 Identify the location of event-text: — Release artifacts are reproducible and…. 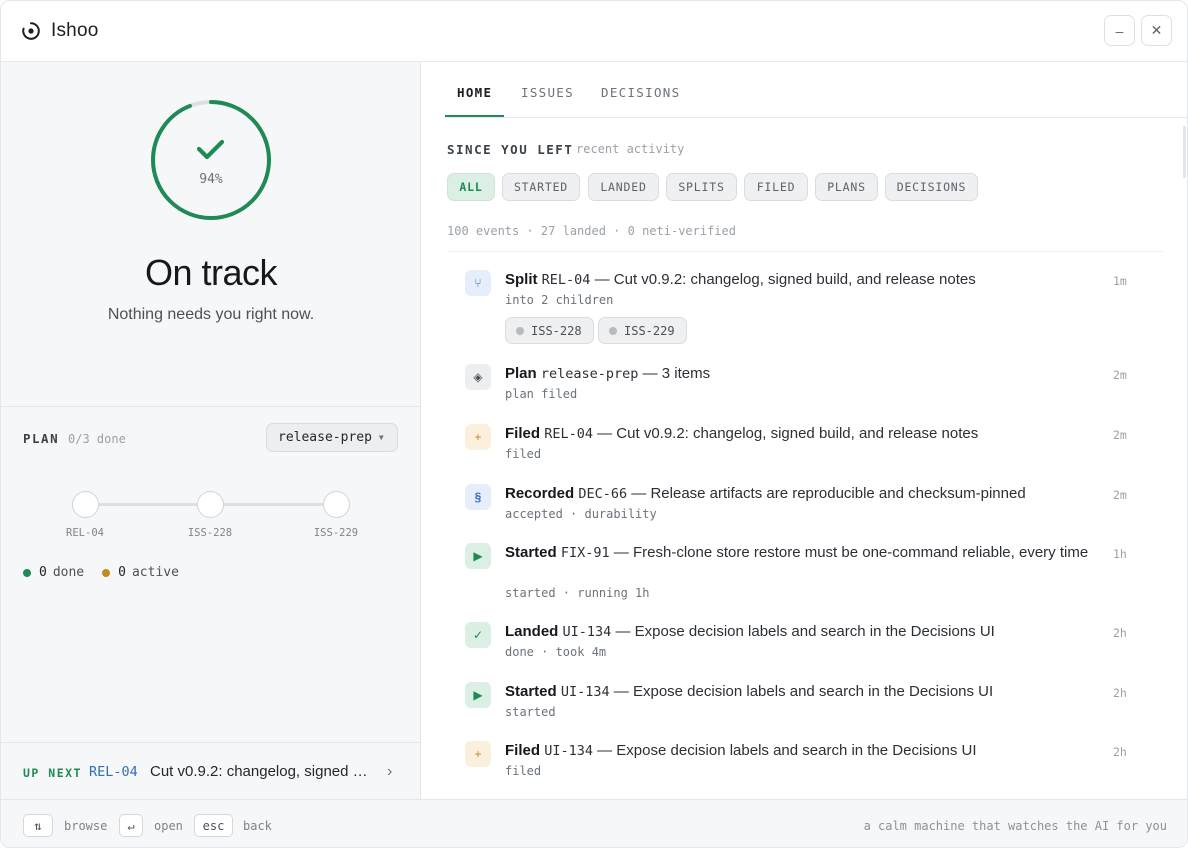
(826, 493).